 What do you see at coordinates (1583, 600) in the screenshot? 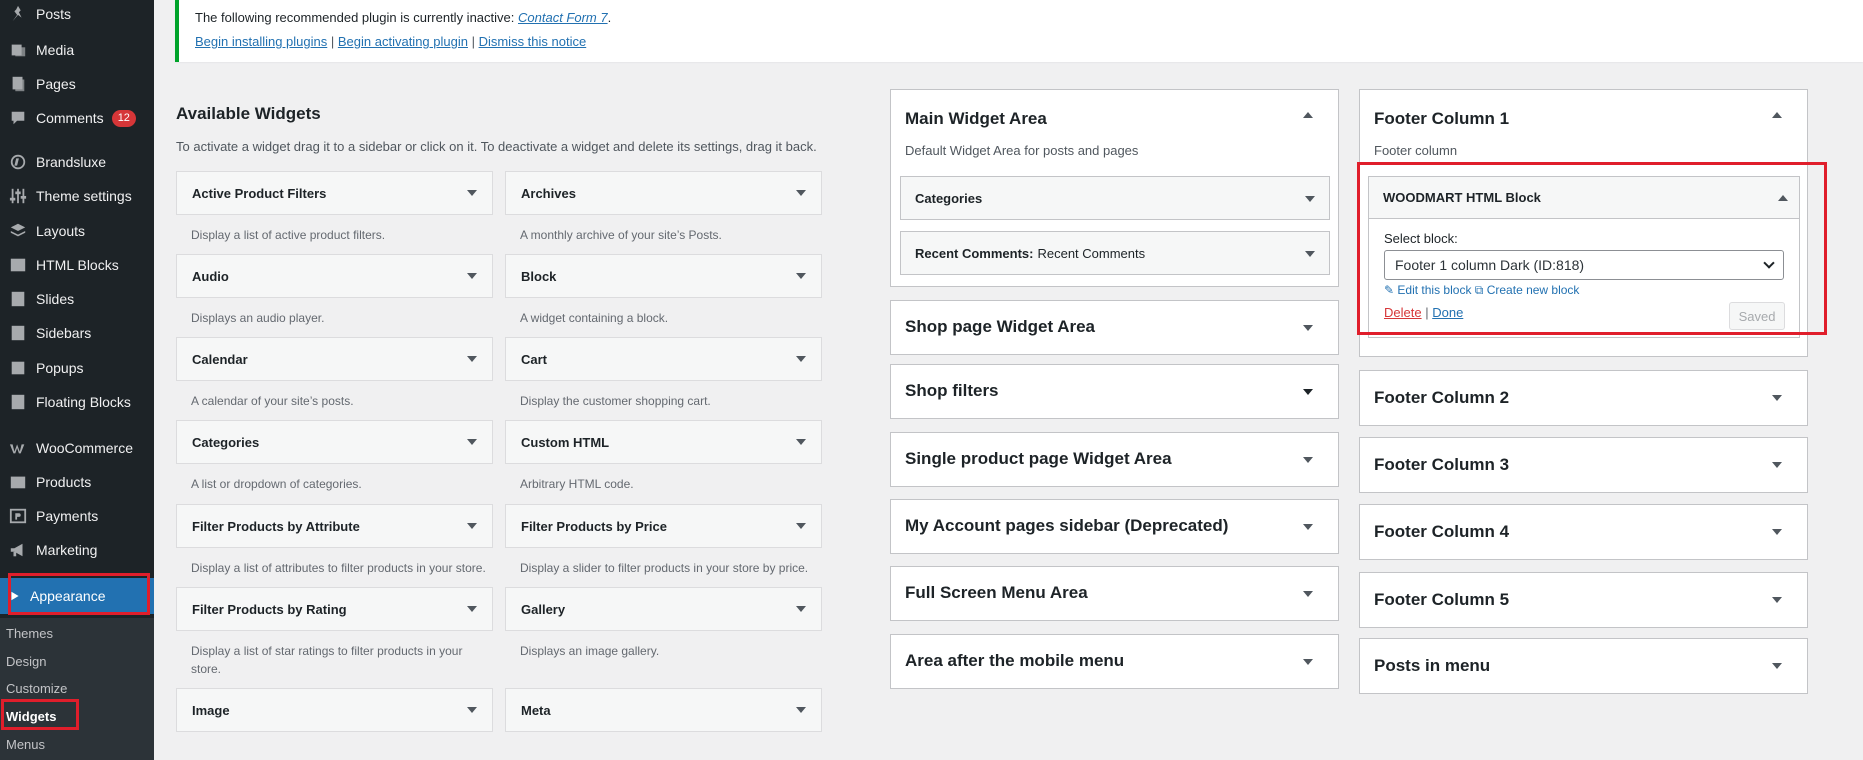
I see `sidebar-area: Footer Column 5` at bounding box center [1583, 600].